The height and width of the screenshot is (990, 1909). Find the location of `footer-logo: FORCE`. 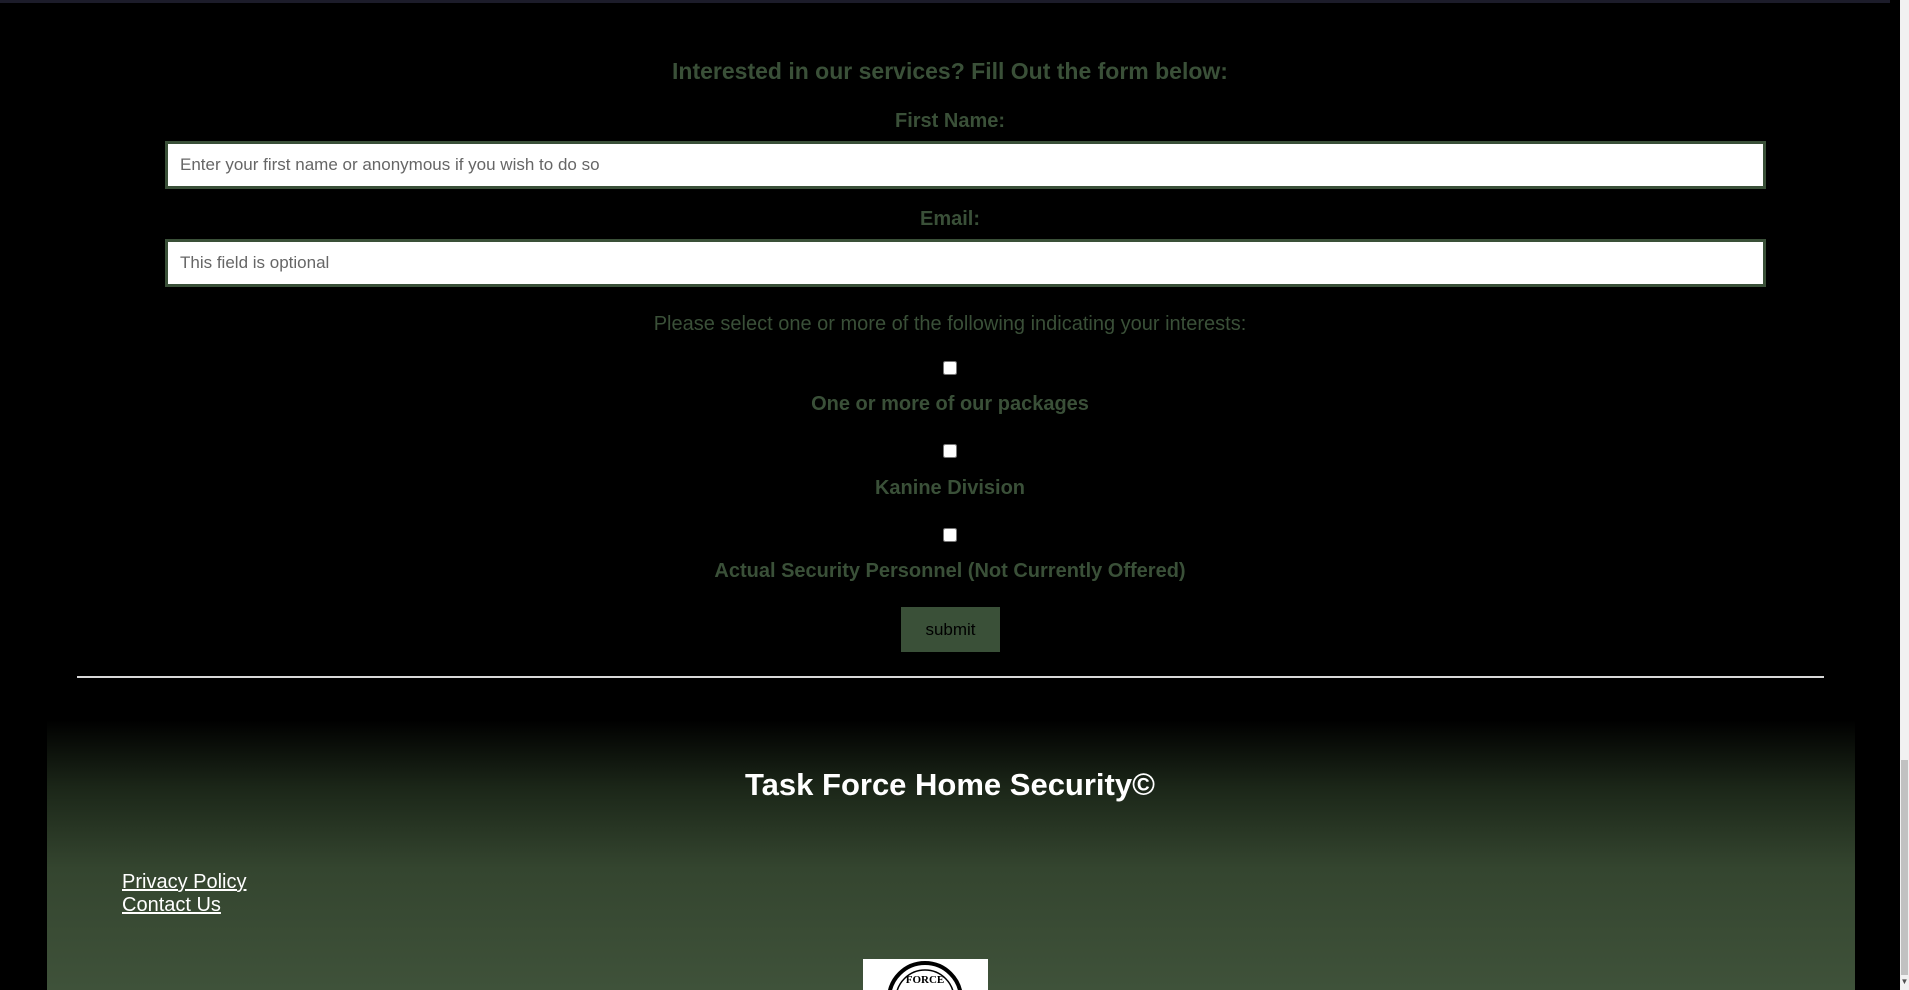

footer-logo: FORCE is located at coordinates (925, 974).